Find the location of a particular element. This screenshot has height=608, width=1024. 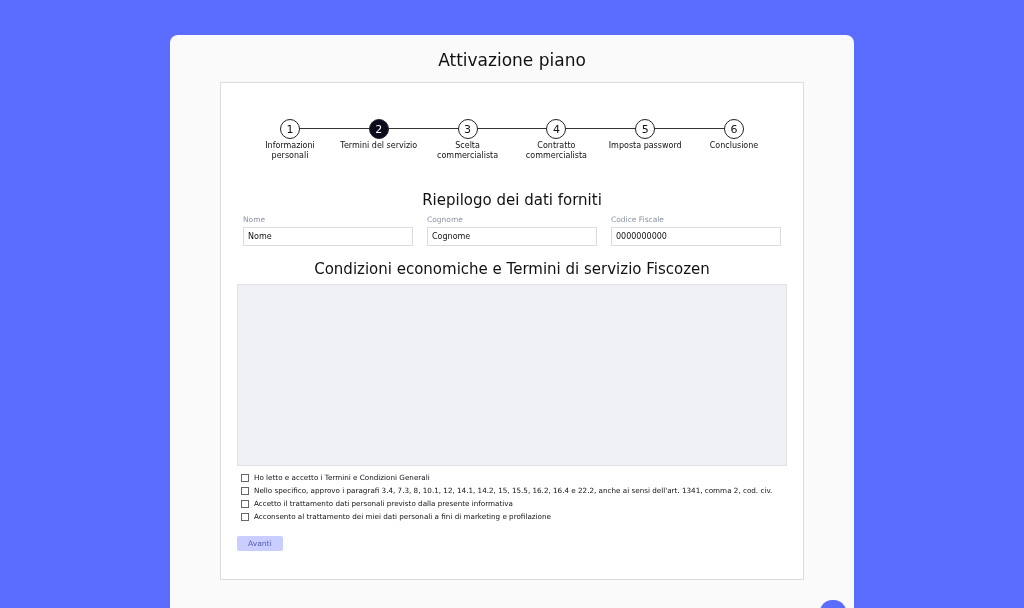

step-number: 1 is located at coordinates (290, 129).